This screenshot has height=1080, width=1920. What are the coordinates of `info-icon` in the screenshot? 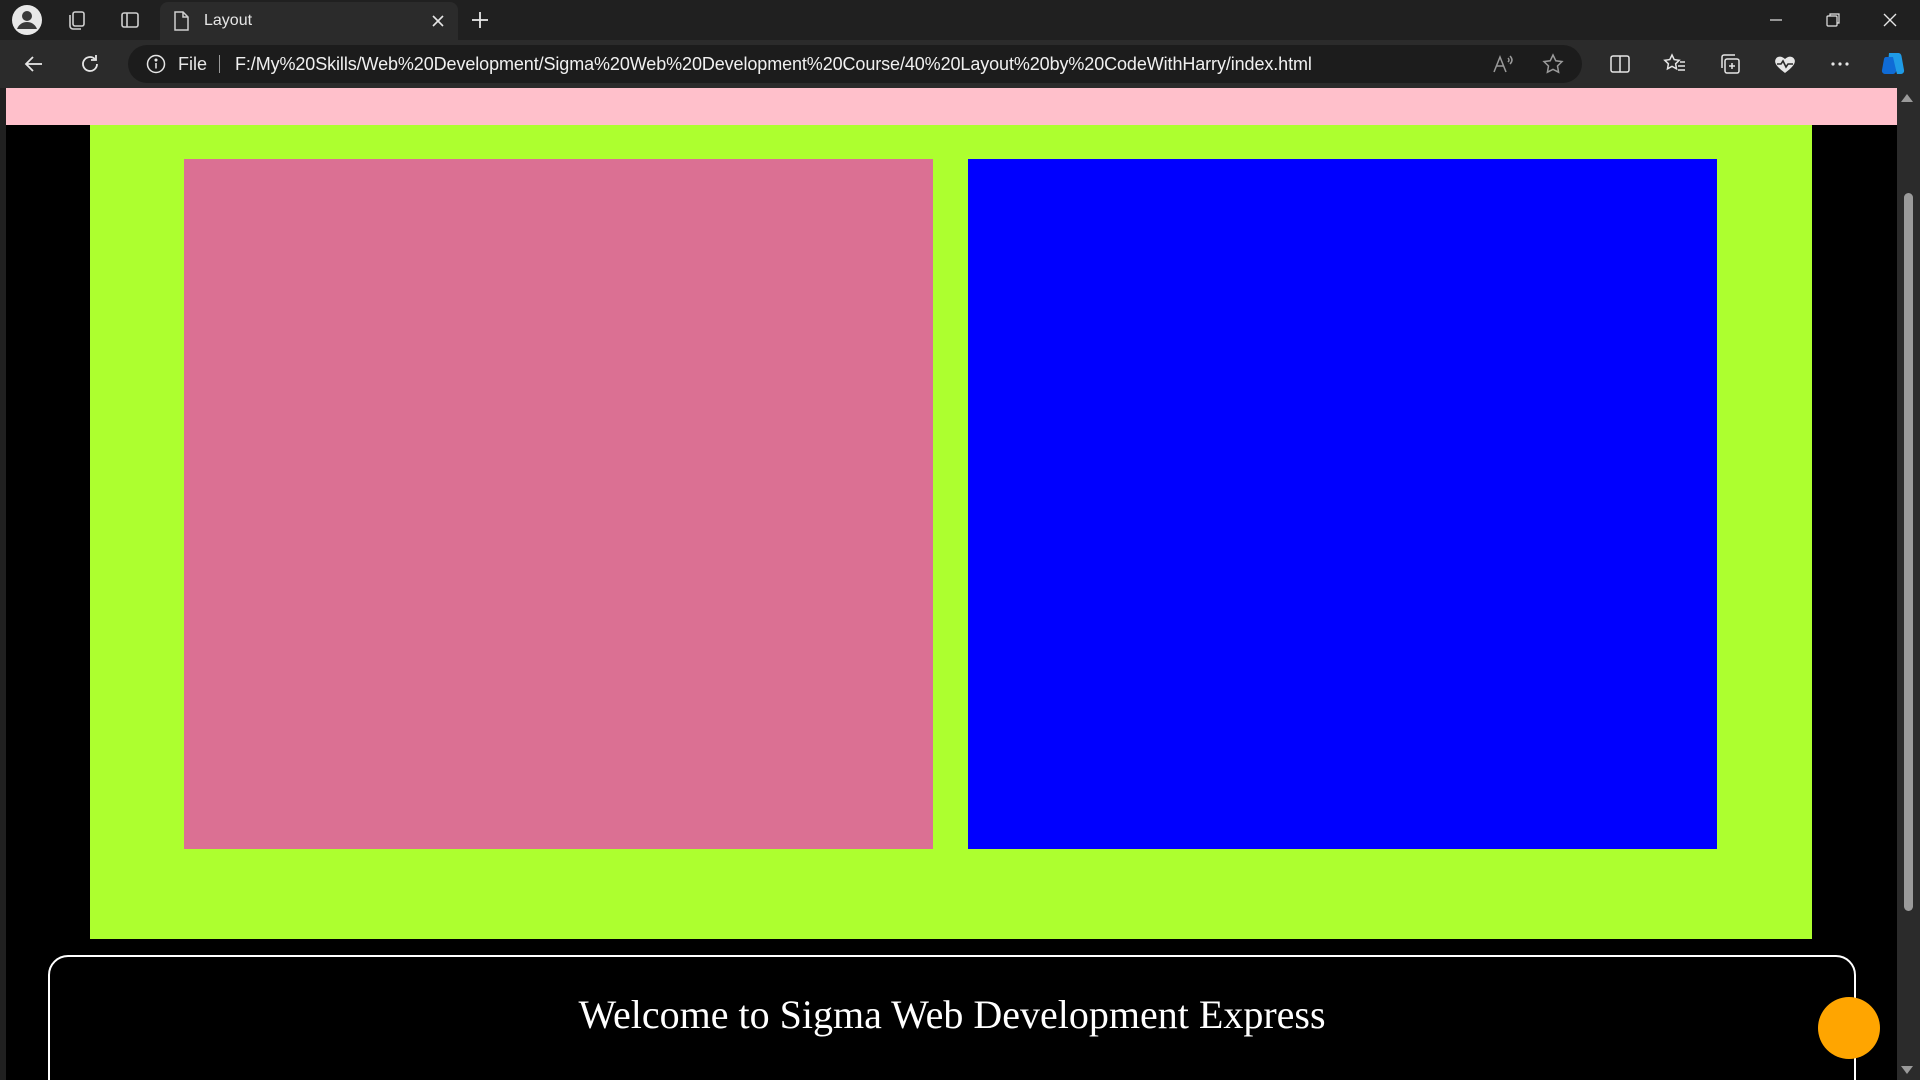 It's located at (156, 64).